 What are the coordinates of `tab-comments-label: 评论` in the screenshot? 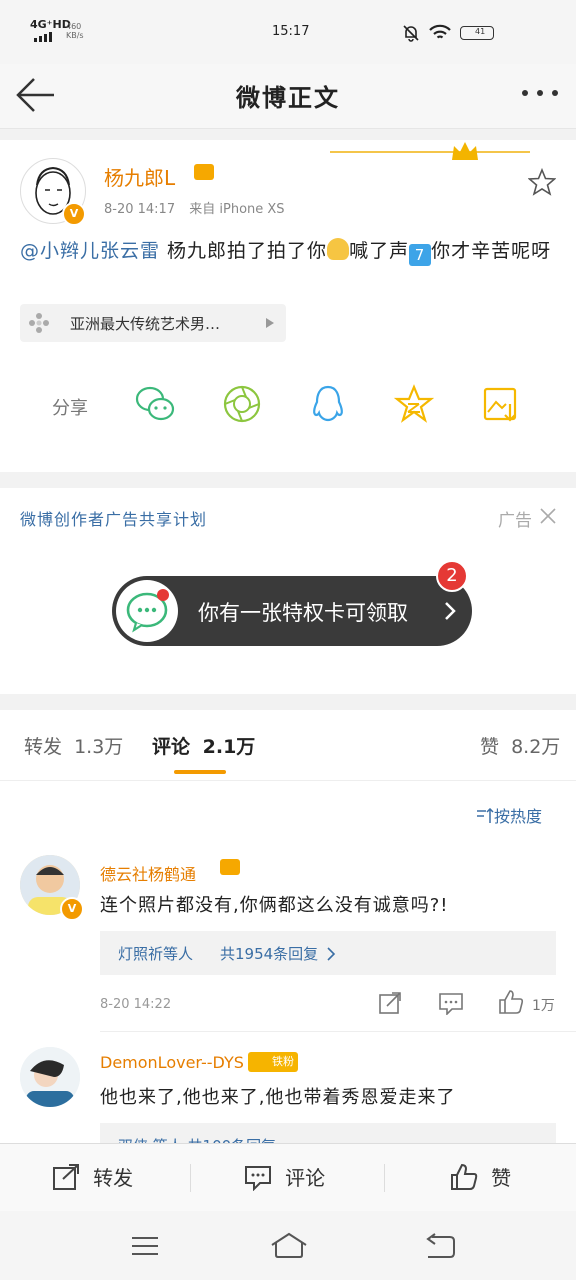 It's located at (171, 747).